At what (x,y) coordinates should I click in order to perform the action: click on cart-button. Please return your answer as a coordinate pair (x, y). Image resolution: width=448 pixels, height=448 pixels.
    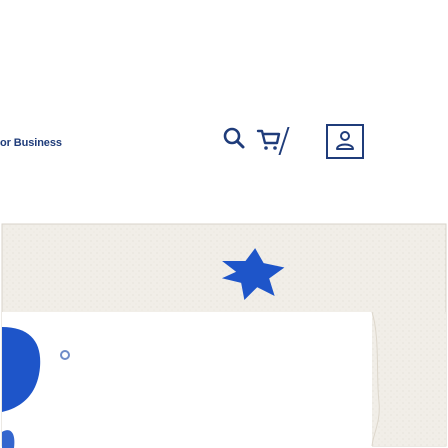
    Looking at the image, I should click on (269, 140).